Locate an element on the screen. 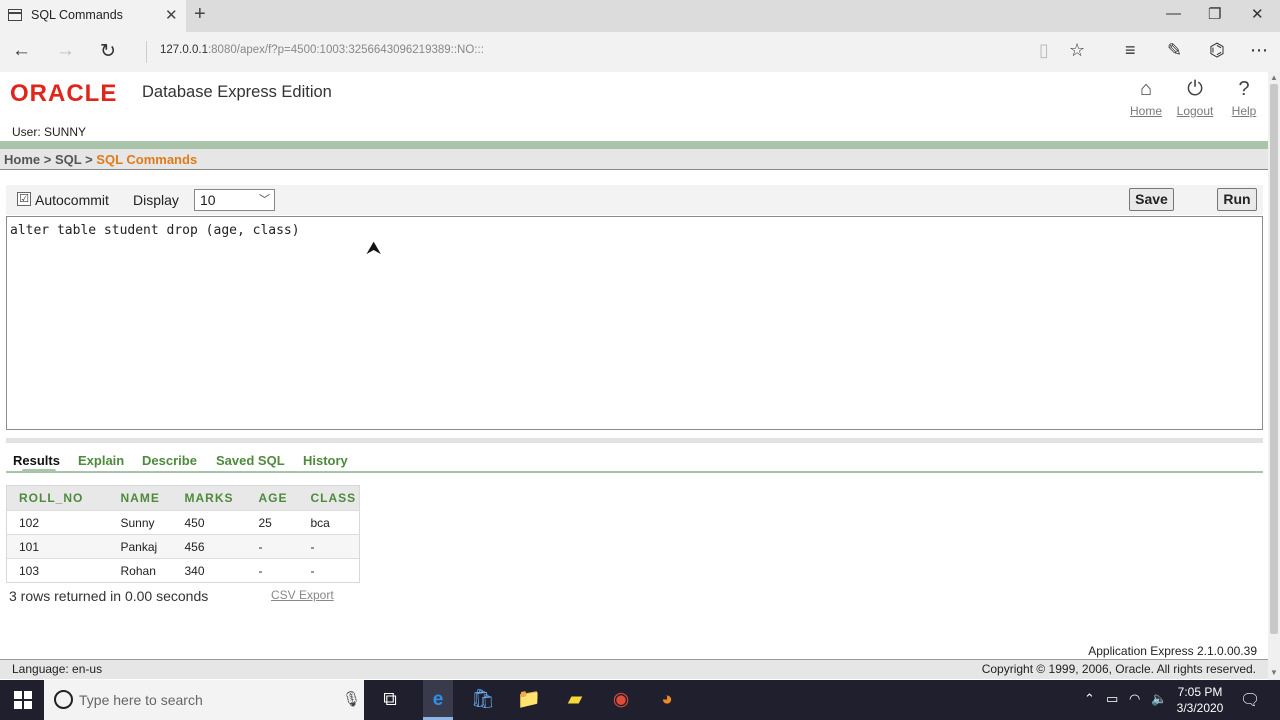  address-separator is located at coordinates (146, 52).